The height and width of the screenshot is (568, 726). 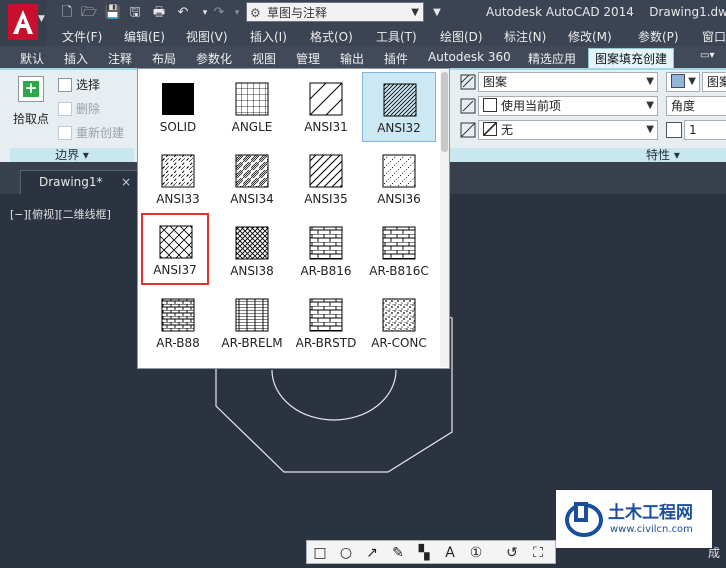 What do you see at coordinates (252, 99) in the screenshot?
I see `angle-grid-icon` at bounding box center [252, 99].